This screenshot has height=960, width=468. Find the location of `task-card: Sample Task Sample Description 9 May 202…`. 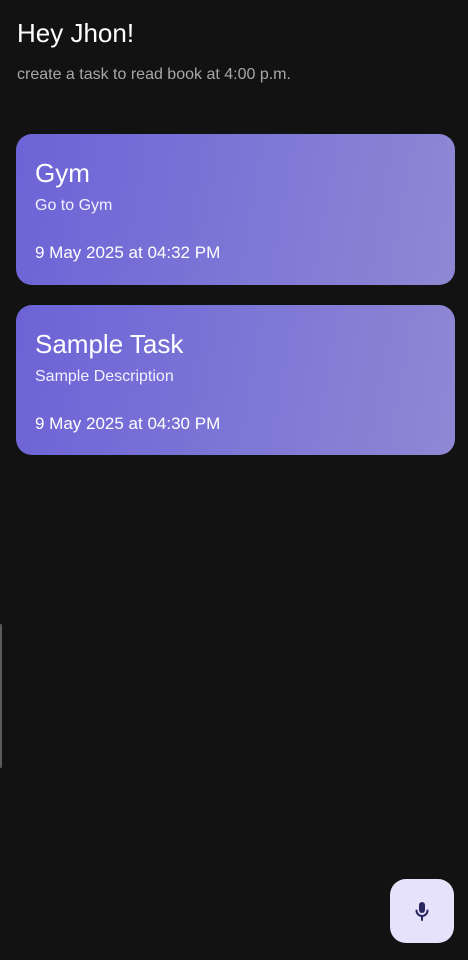

task-card: Sample Task Sample Description 9 May 202… is located at coordinates (235, 380).